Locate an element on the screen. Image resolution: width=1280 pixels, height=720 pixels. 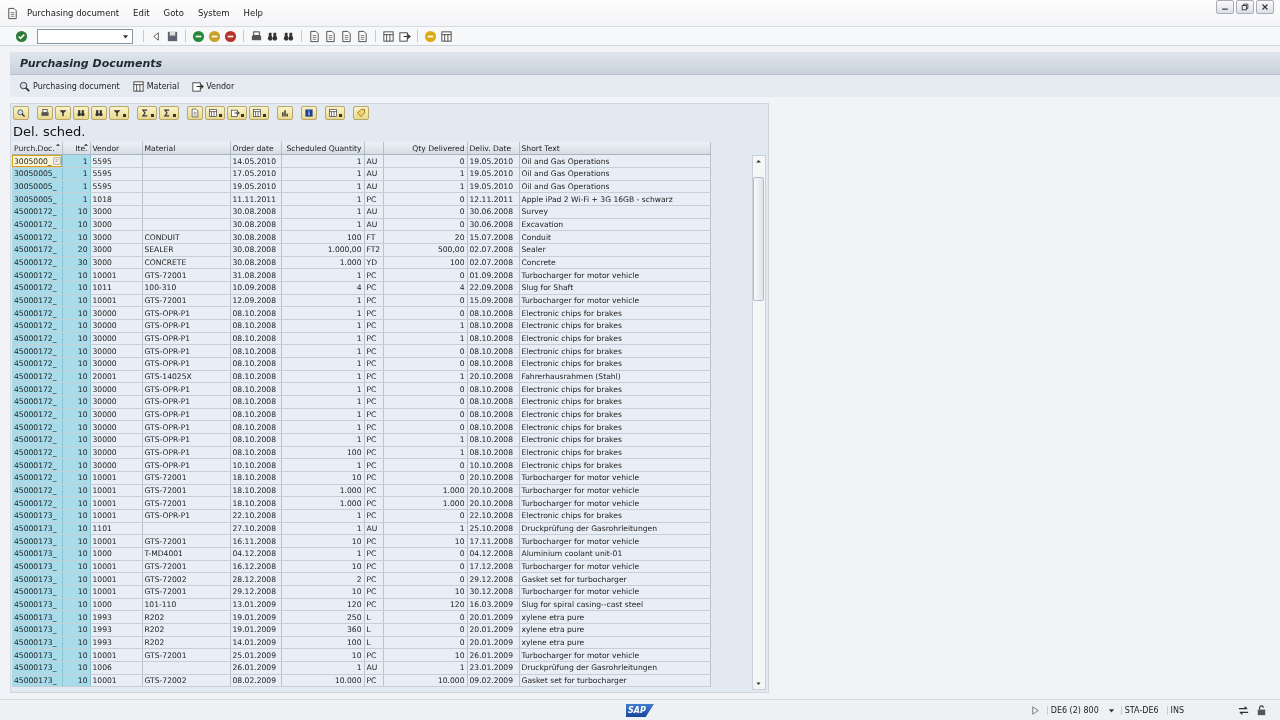
scroll-down-icon is located at coordinates (758, 683).